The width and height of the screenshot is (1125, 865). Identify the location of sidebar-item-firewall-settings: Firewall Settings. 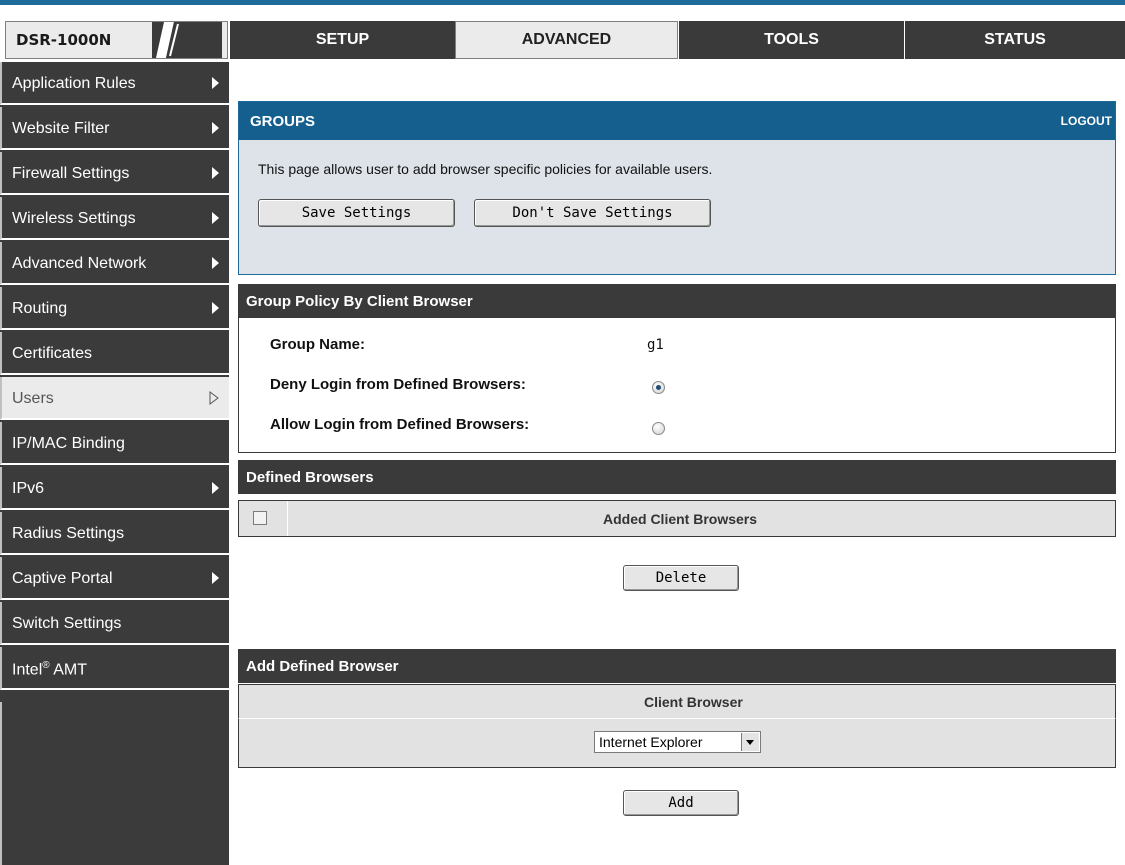
(114, 173).